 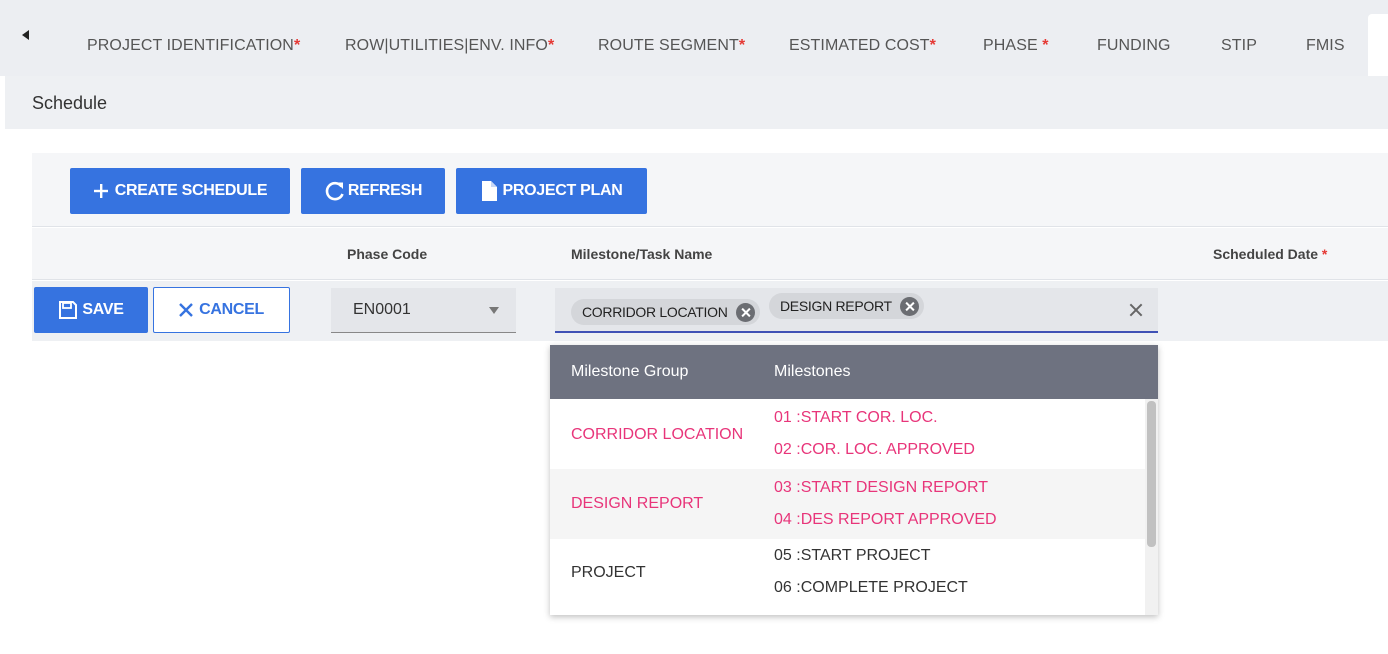 What do you see at coordinates (668, 45) in the screenshot?
I see `tab-label: ROUTE SEGMENT` at bounding box center [668, 45].